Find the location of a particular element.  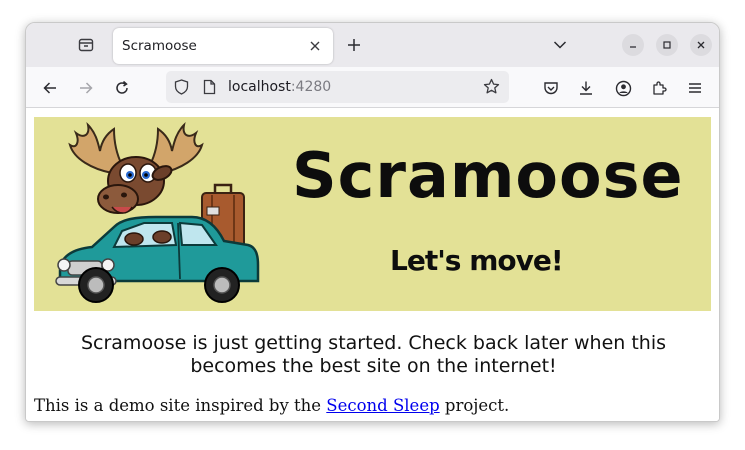

site-tagline: Let's move! is located at coordinates (477, 260).